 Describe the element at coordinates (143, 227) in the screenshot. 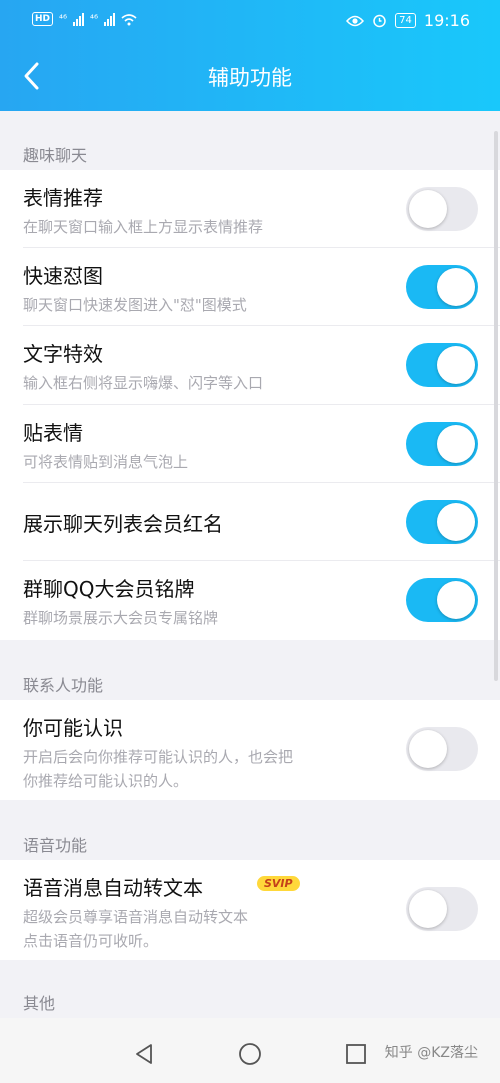

I see `setting-desc: 在聊天窗口输入框上方显示表情推荐` at that location.